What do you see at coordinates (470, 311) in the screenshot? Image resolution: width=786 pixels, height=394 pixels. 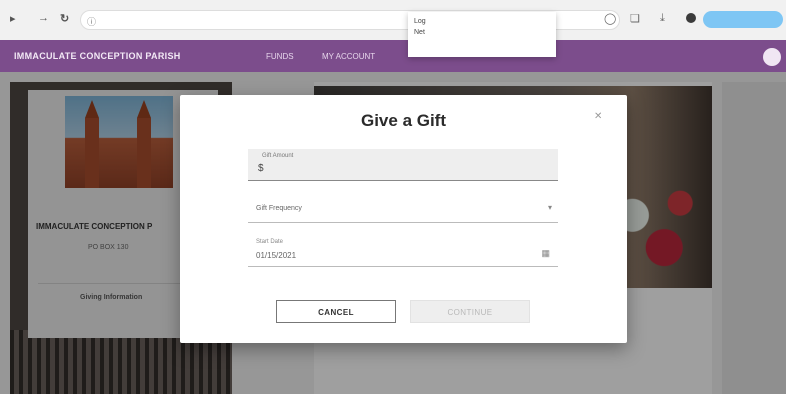 I see `continue-button: CONTINUE` at bounding box center [470, 311].